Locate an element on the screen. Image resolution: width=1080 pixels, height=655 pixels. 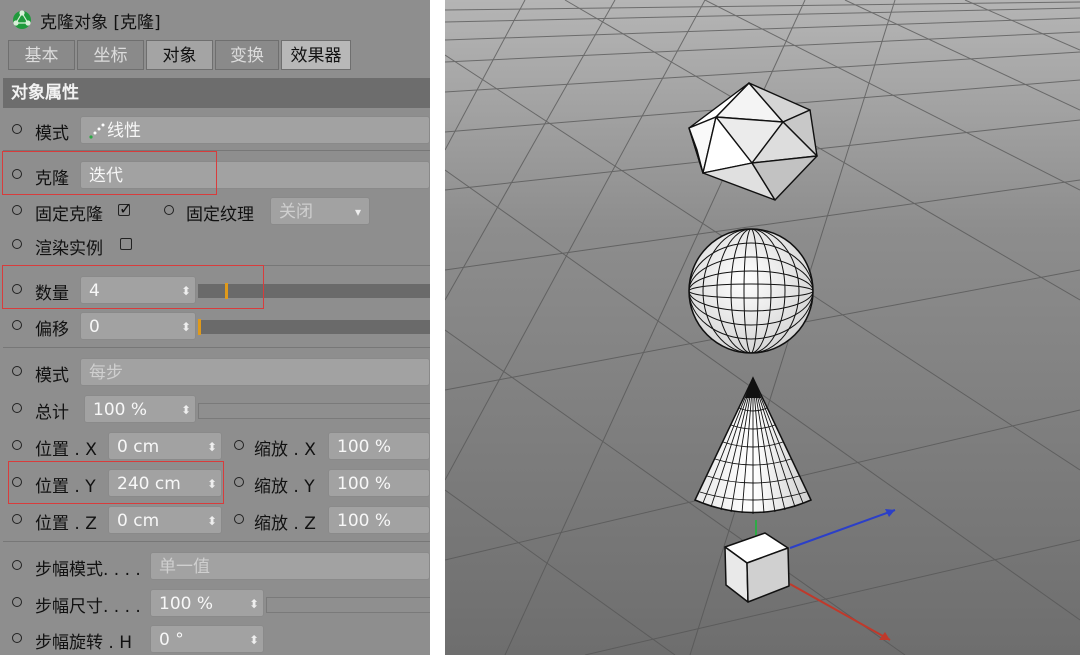
row-mode-step: 模式 每步 is located at coordinates (215, 372).